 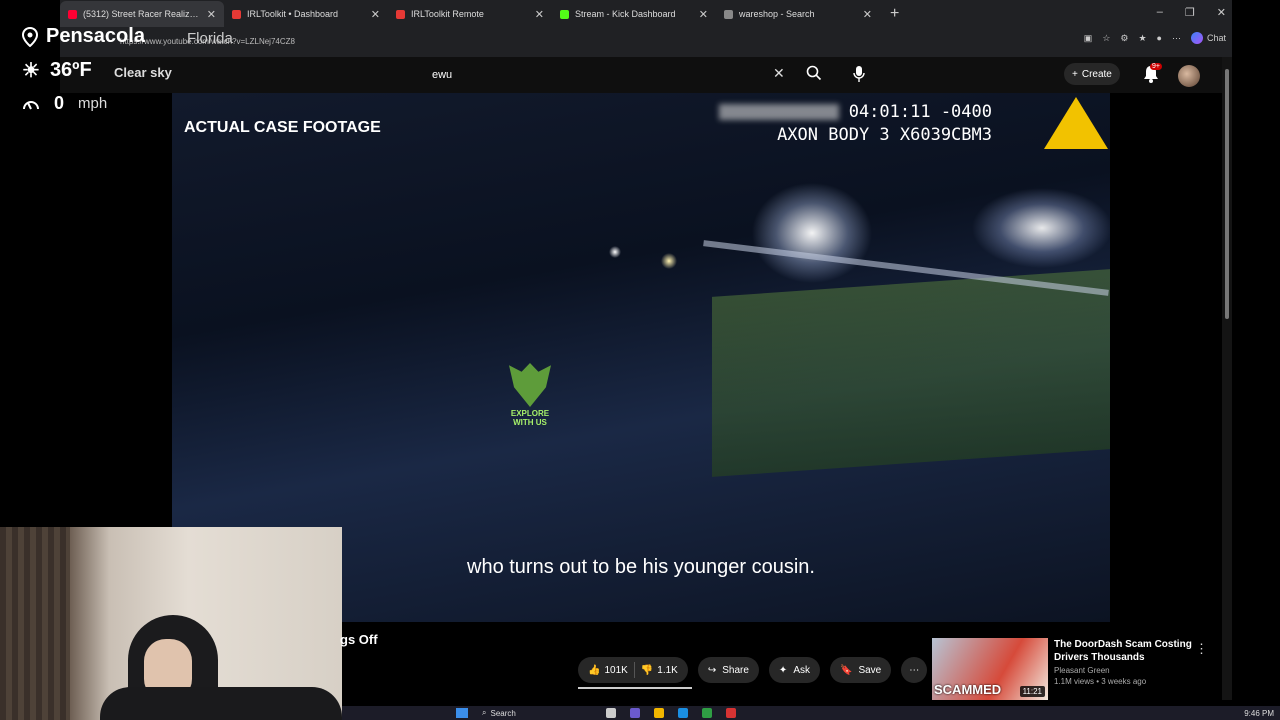 What do you see at coordinates (634, 14) in the screenshot?
I see `tab-kick-dashboard: Stream - Kick Dashboard ✕` at bounding box center [634, 14].